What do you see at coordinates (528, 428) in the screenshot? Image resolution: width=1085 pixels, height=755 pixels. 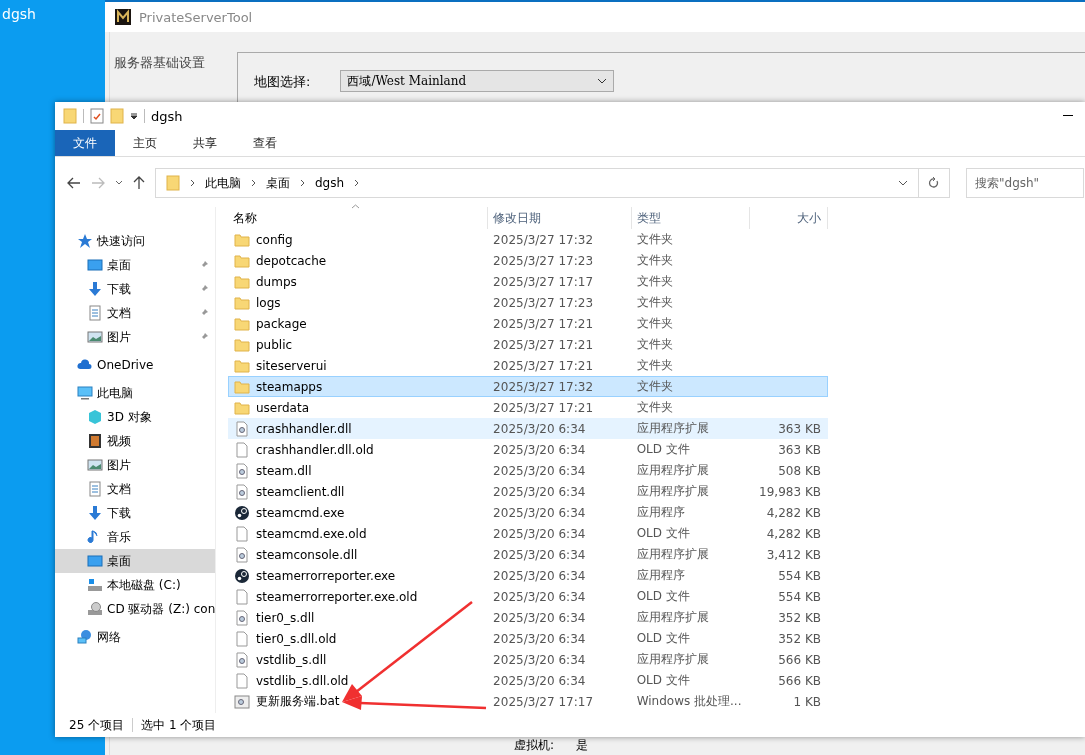 I see `file-row: crashhandler.dll 2025/3/20 6:34 应用程序扩展 363 KB` at bounding box center [528, 428].